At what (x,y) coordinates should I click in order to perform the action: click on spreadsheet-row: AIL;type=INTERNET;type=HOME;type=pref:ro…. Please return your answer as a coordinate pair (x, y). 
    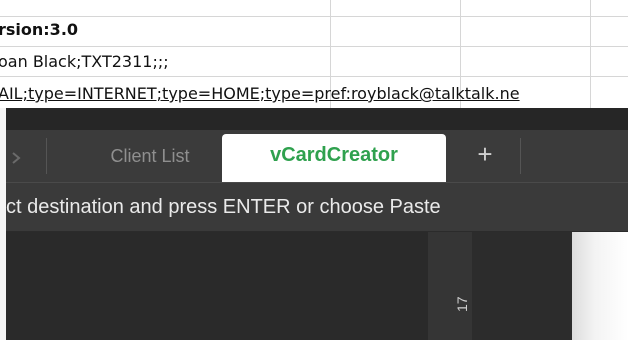
    Looking at the image, I should click on (314, 92).